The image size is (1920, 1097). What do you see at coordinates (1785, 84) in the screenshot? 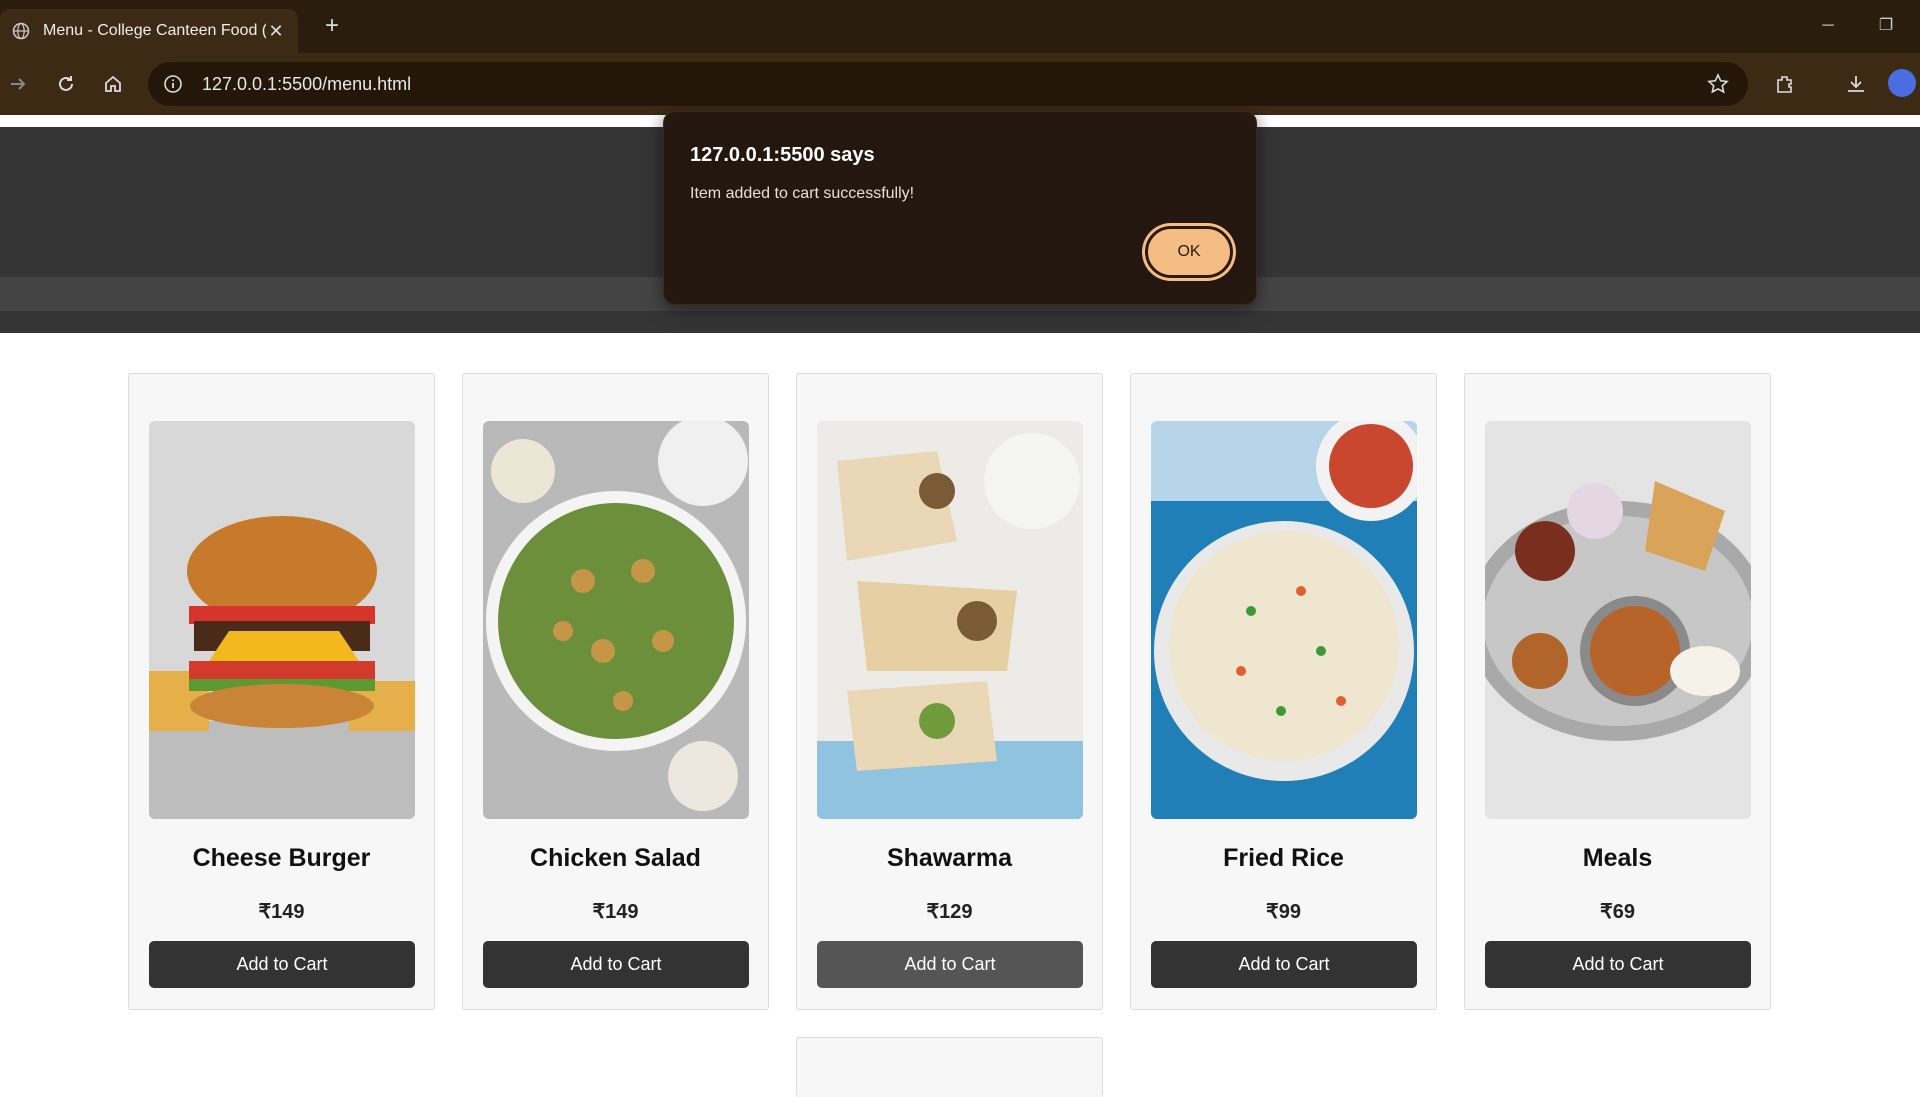
I see `extensions-icon` at bounding box center [1785, 84].